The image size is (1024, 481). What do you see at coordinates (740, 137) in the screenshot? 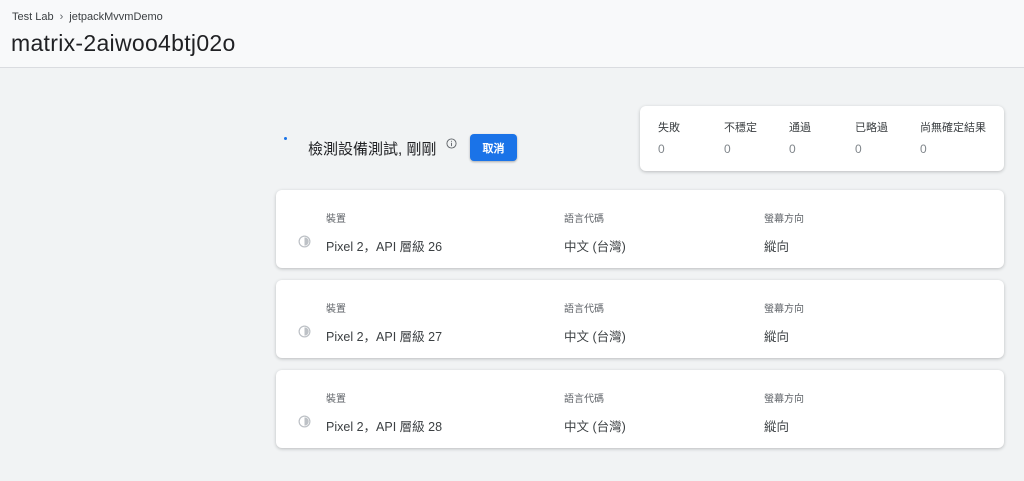
I see `stat-flaky: 不穩定 0` at bounding box center [740, 137].